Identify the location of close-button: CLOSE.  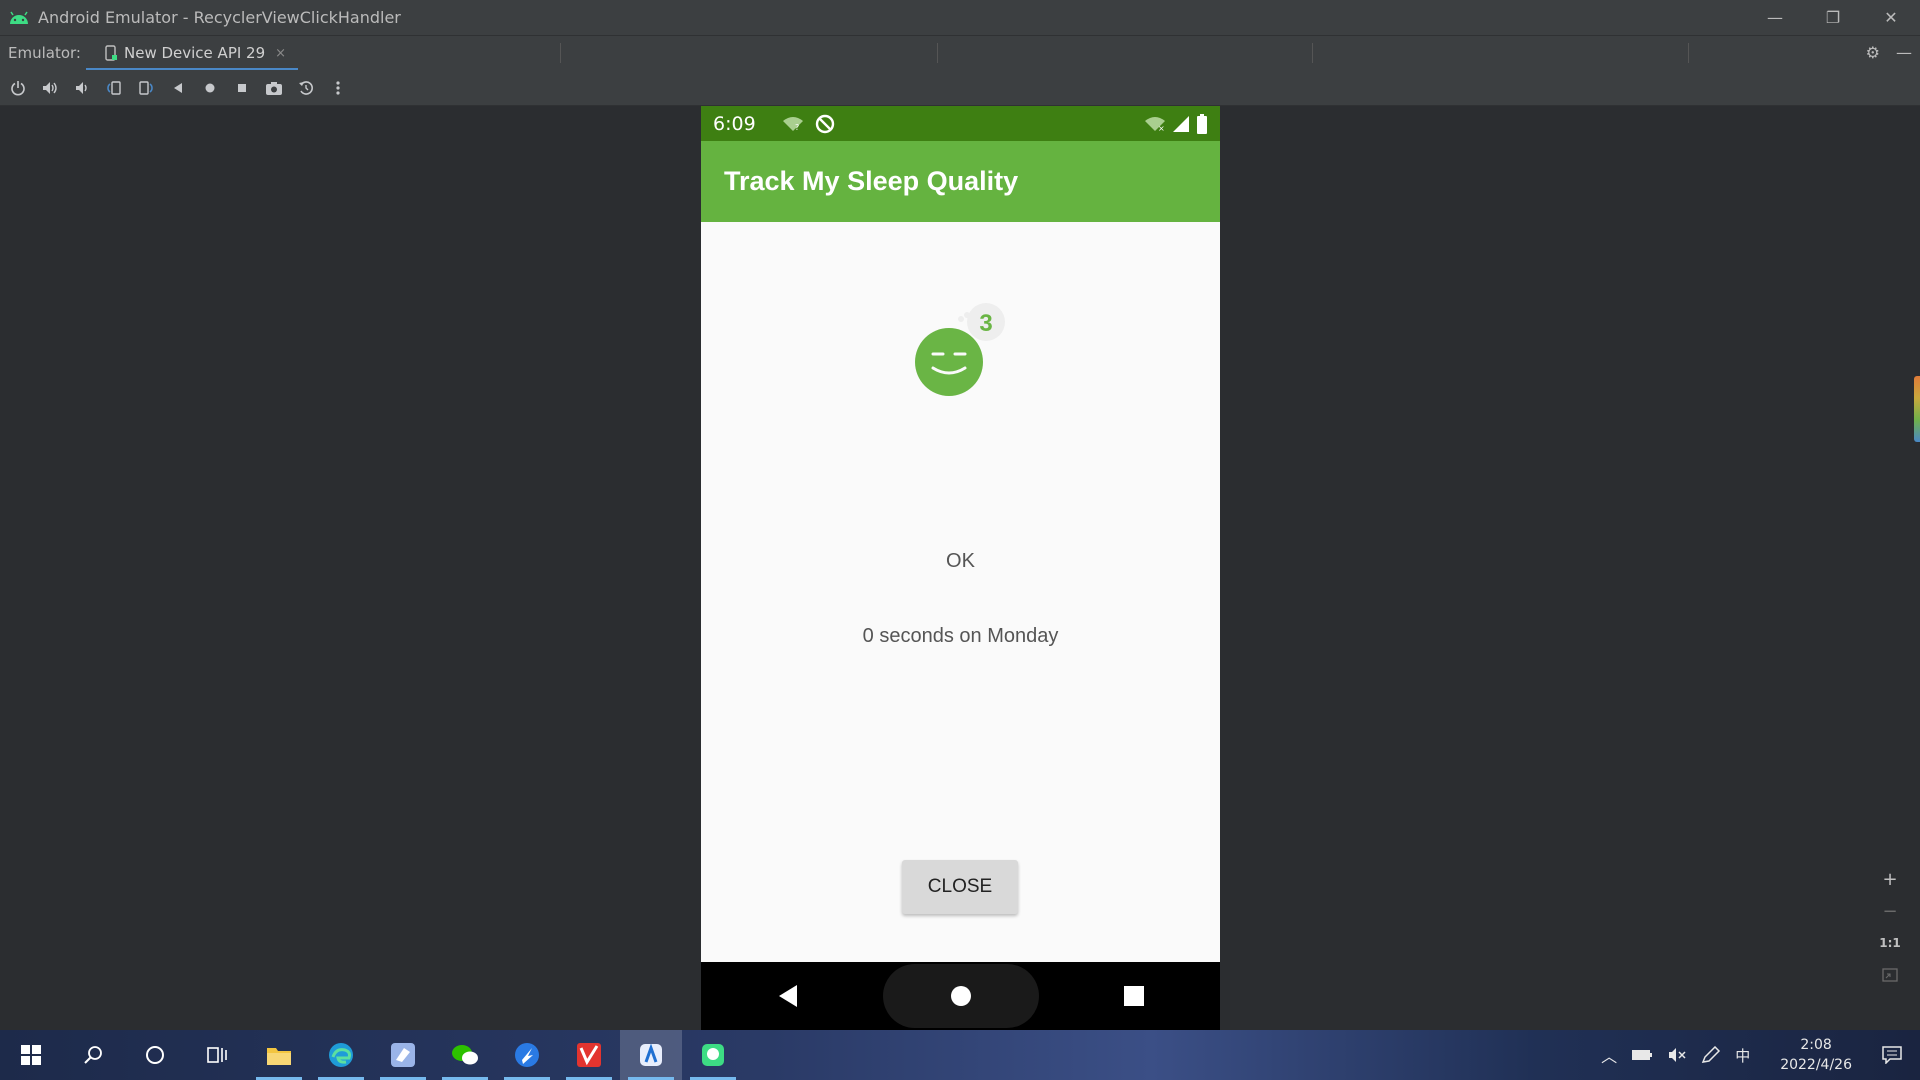
(960, 887).